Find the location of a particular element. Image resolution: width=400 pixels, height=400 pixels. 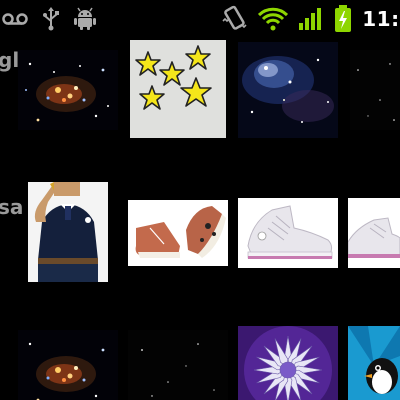

android-debug-icon is located at coordinates (85, 19).